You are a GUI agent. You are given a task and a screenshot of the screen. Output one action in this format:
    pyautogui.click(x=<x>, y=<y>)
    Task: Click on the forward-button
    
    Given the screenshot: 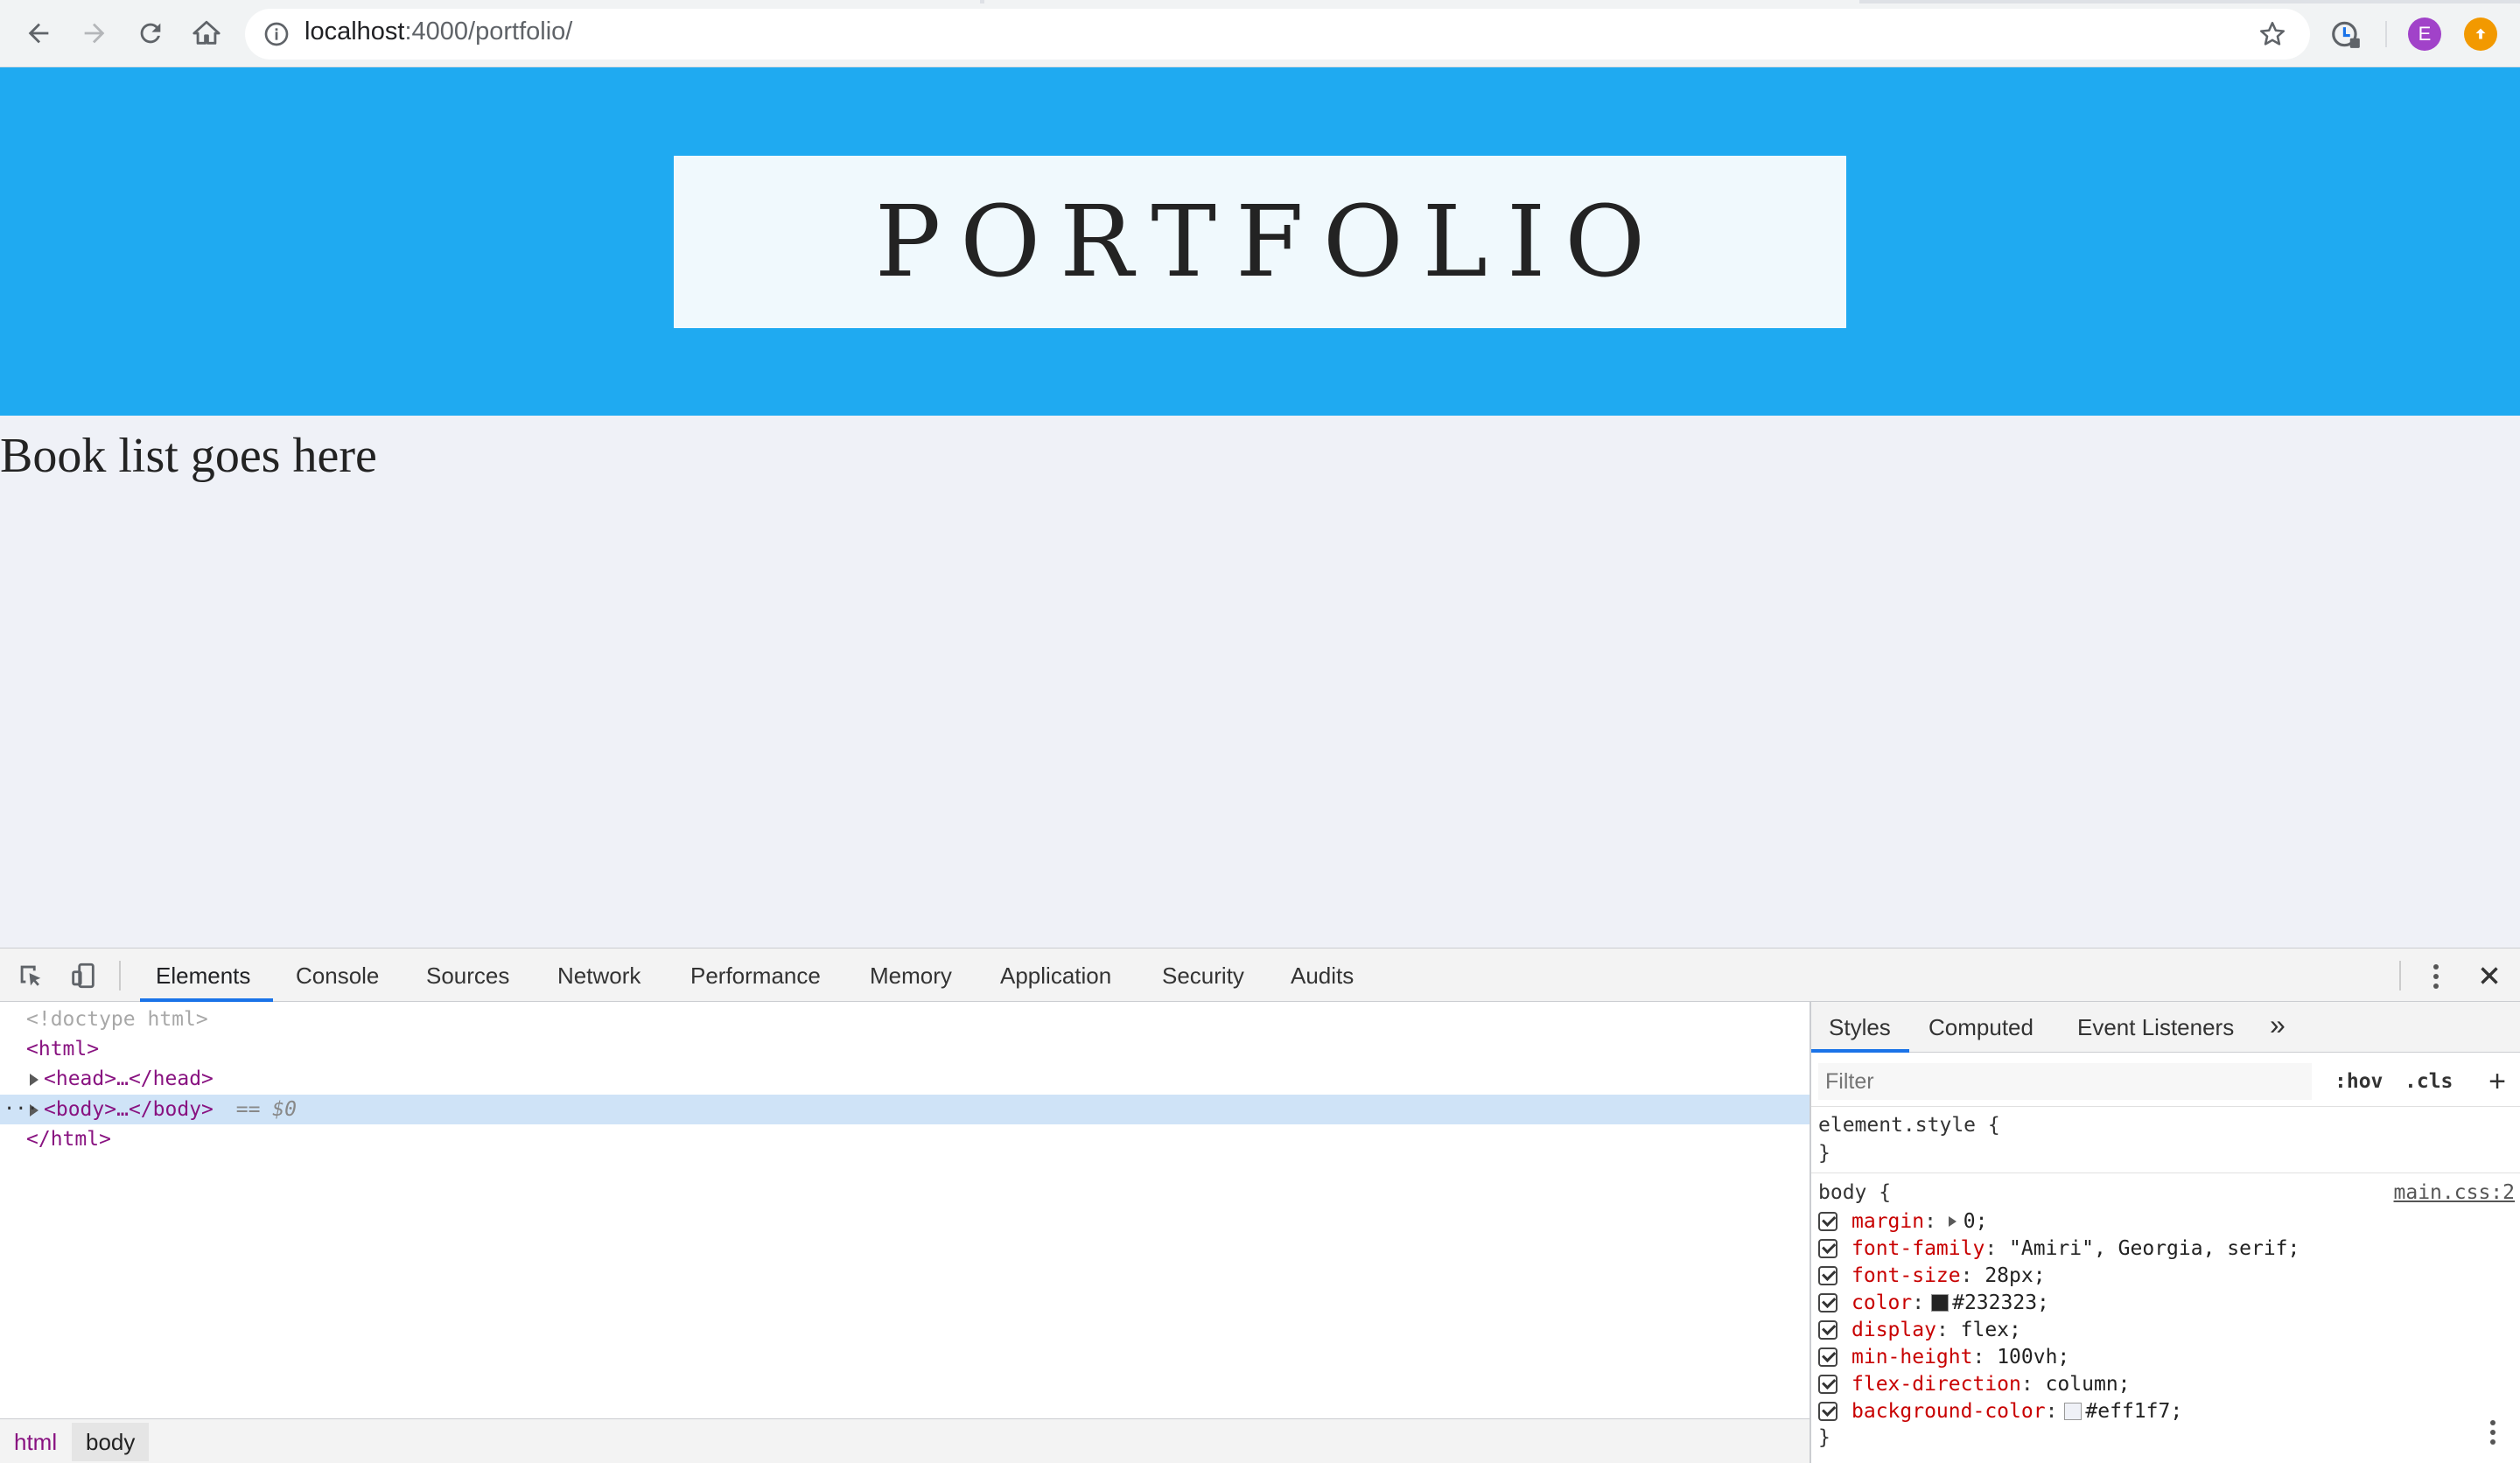 What is the action you would take?
    pyautogui.click(x=94, y=33)
    